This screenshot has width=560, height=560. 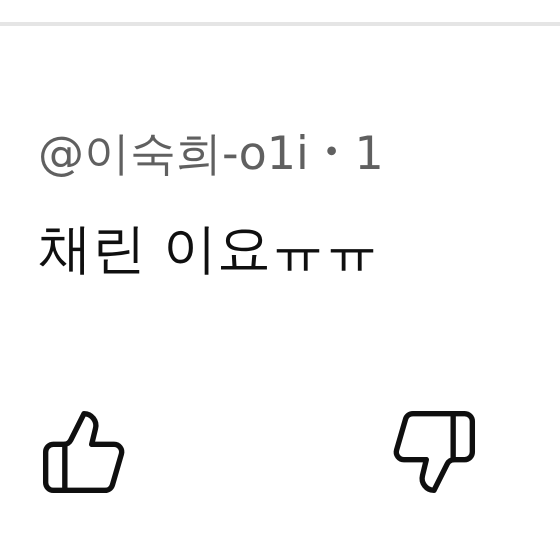 I want to click on comment-author: @이숙희-o1i, so click(x=173, y=153).